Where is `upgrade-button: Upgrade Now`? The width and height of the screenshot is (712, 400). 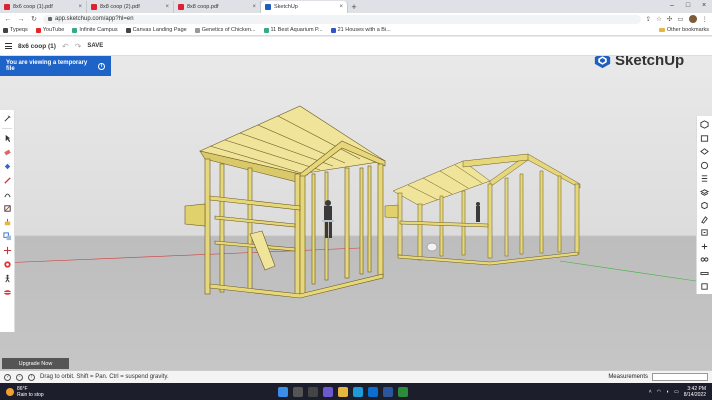 upgrade-button: Upgrade Now is located at coordinates (35, 363).